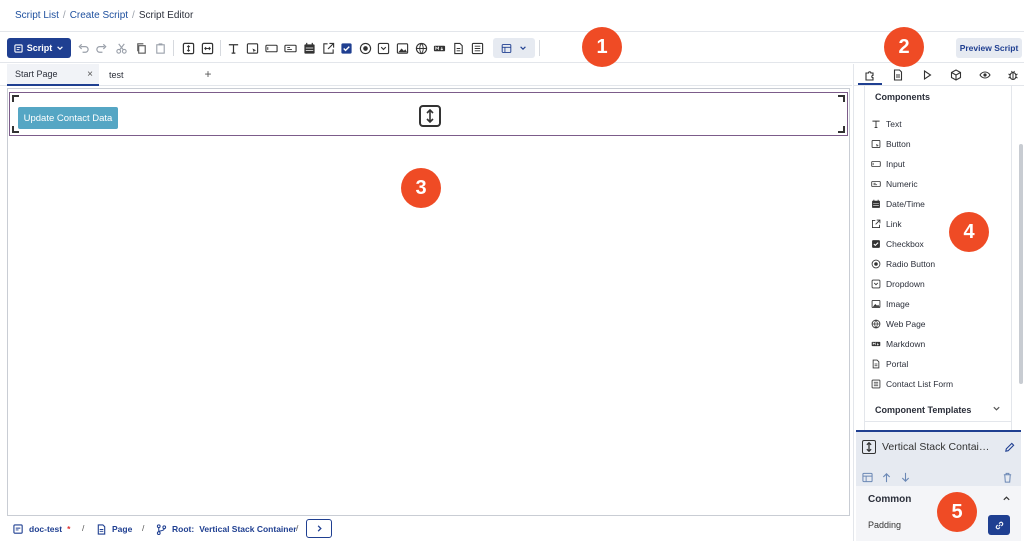 The image size is (1024, 541). What do you see at coordinates (53, 75) in the screenshot?
I see `tab-start-page: Start Page ×` at bounding box center [53, 75].